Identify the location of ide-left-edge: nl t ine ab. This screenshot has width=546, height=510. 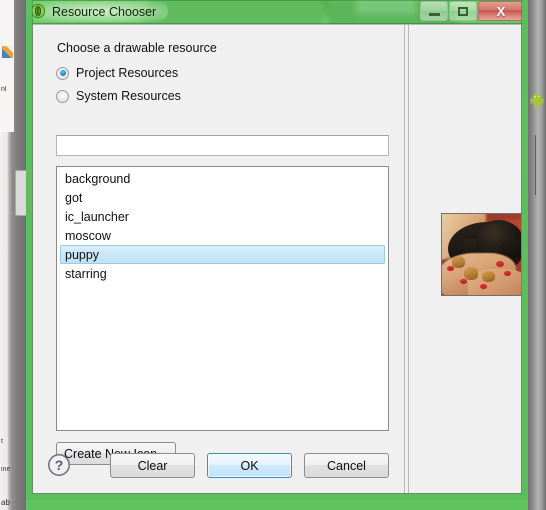
(13, 255).